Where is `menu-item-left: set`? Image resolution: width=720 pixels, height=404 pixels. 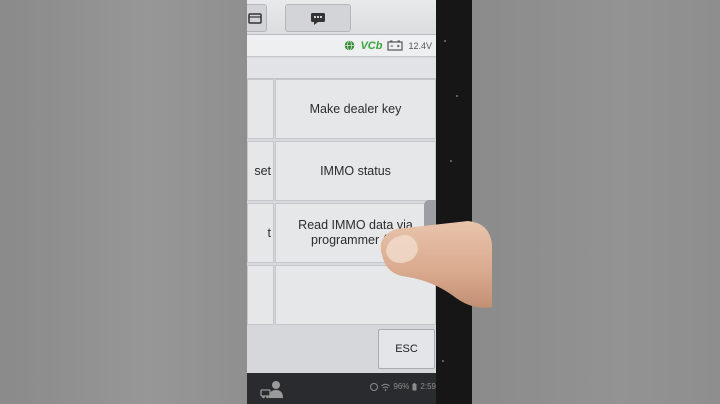
menu-item-left: set is located at coordinates (260, 171).